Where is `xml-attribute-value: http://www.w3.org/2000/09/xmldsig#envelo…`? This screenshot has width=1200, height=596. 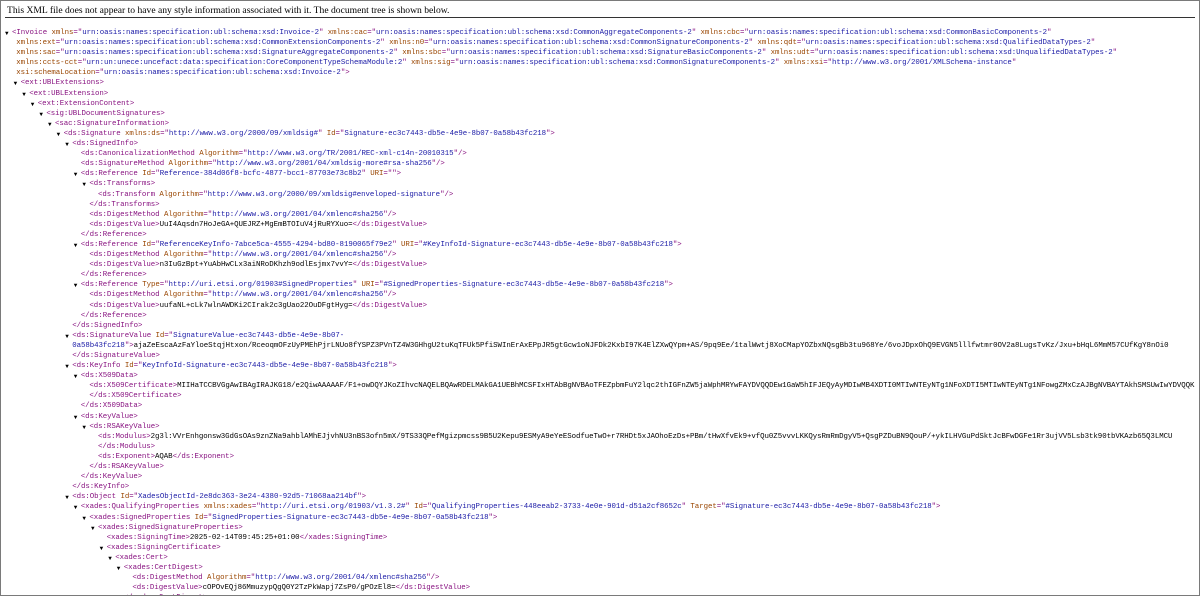
xml-attribute-value: http://www.w3.org/2000/09/xmldsig#envelo… is located at coordinates (324, 194).